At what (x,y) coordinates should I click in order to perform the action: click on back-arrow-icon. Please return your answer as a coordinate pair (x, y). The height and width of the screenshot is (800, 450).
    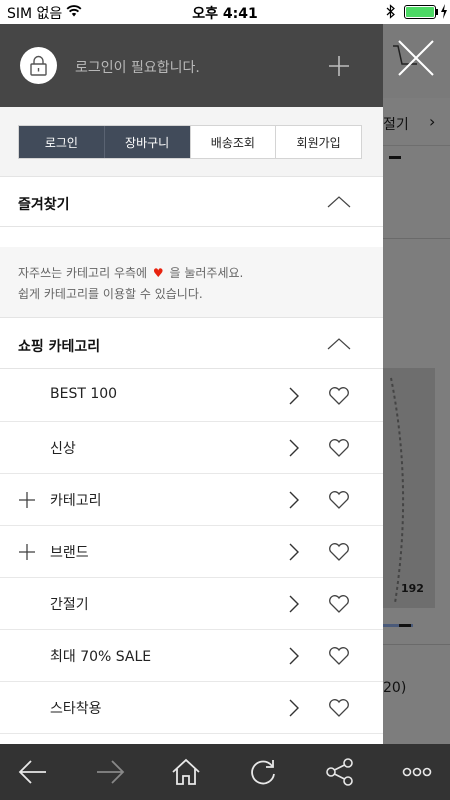
    Looking at the image, I should click on (33, 772).